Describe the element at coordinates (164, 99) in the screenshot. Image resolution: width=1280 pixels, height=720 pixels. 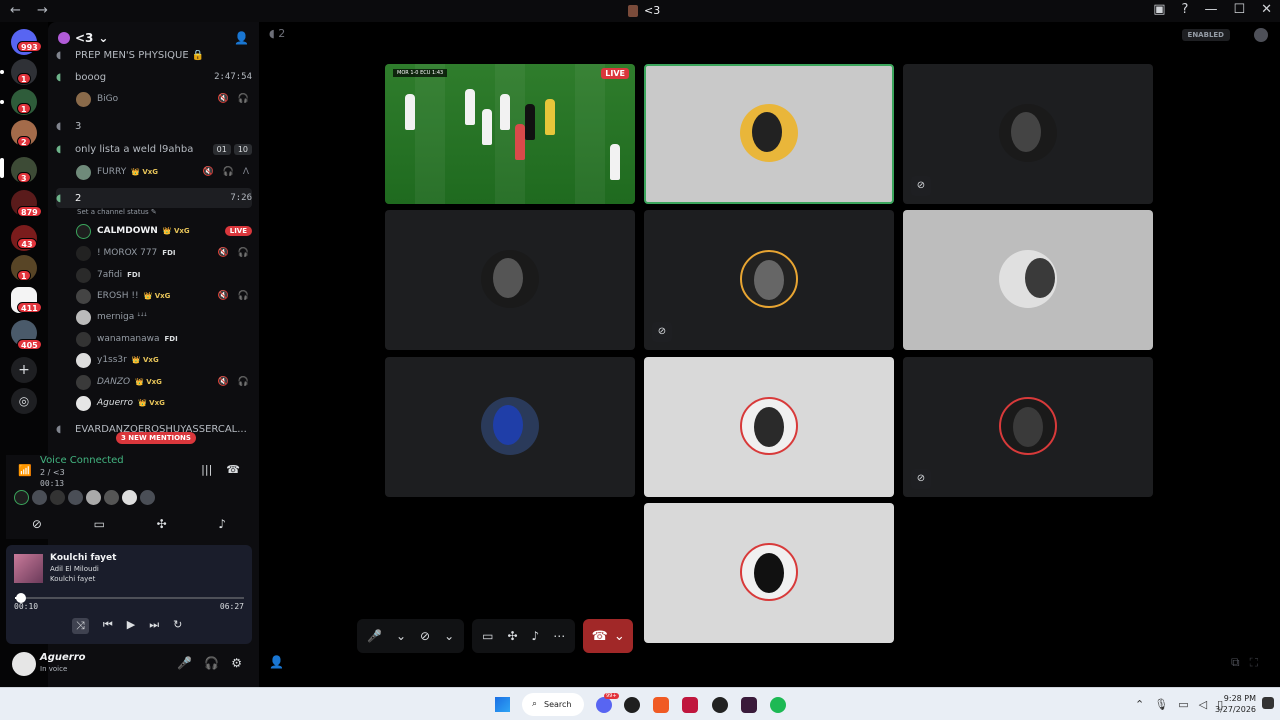
I see `voice-user: BiGo 🔇 🎧` at that location.